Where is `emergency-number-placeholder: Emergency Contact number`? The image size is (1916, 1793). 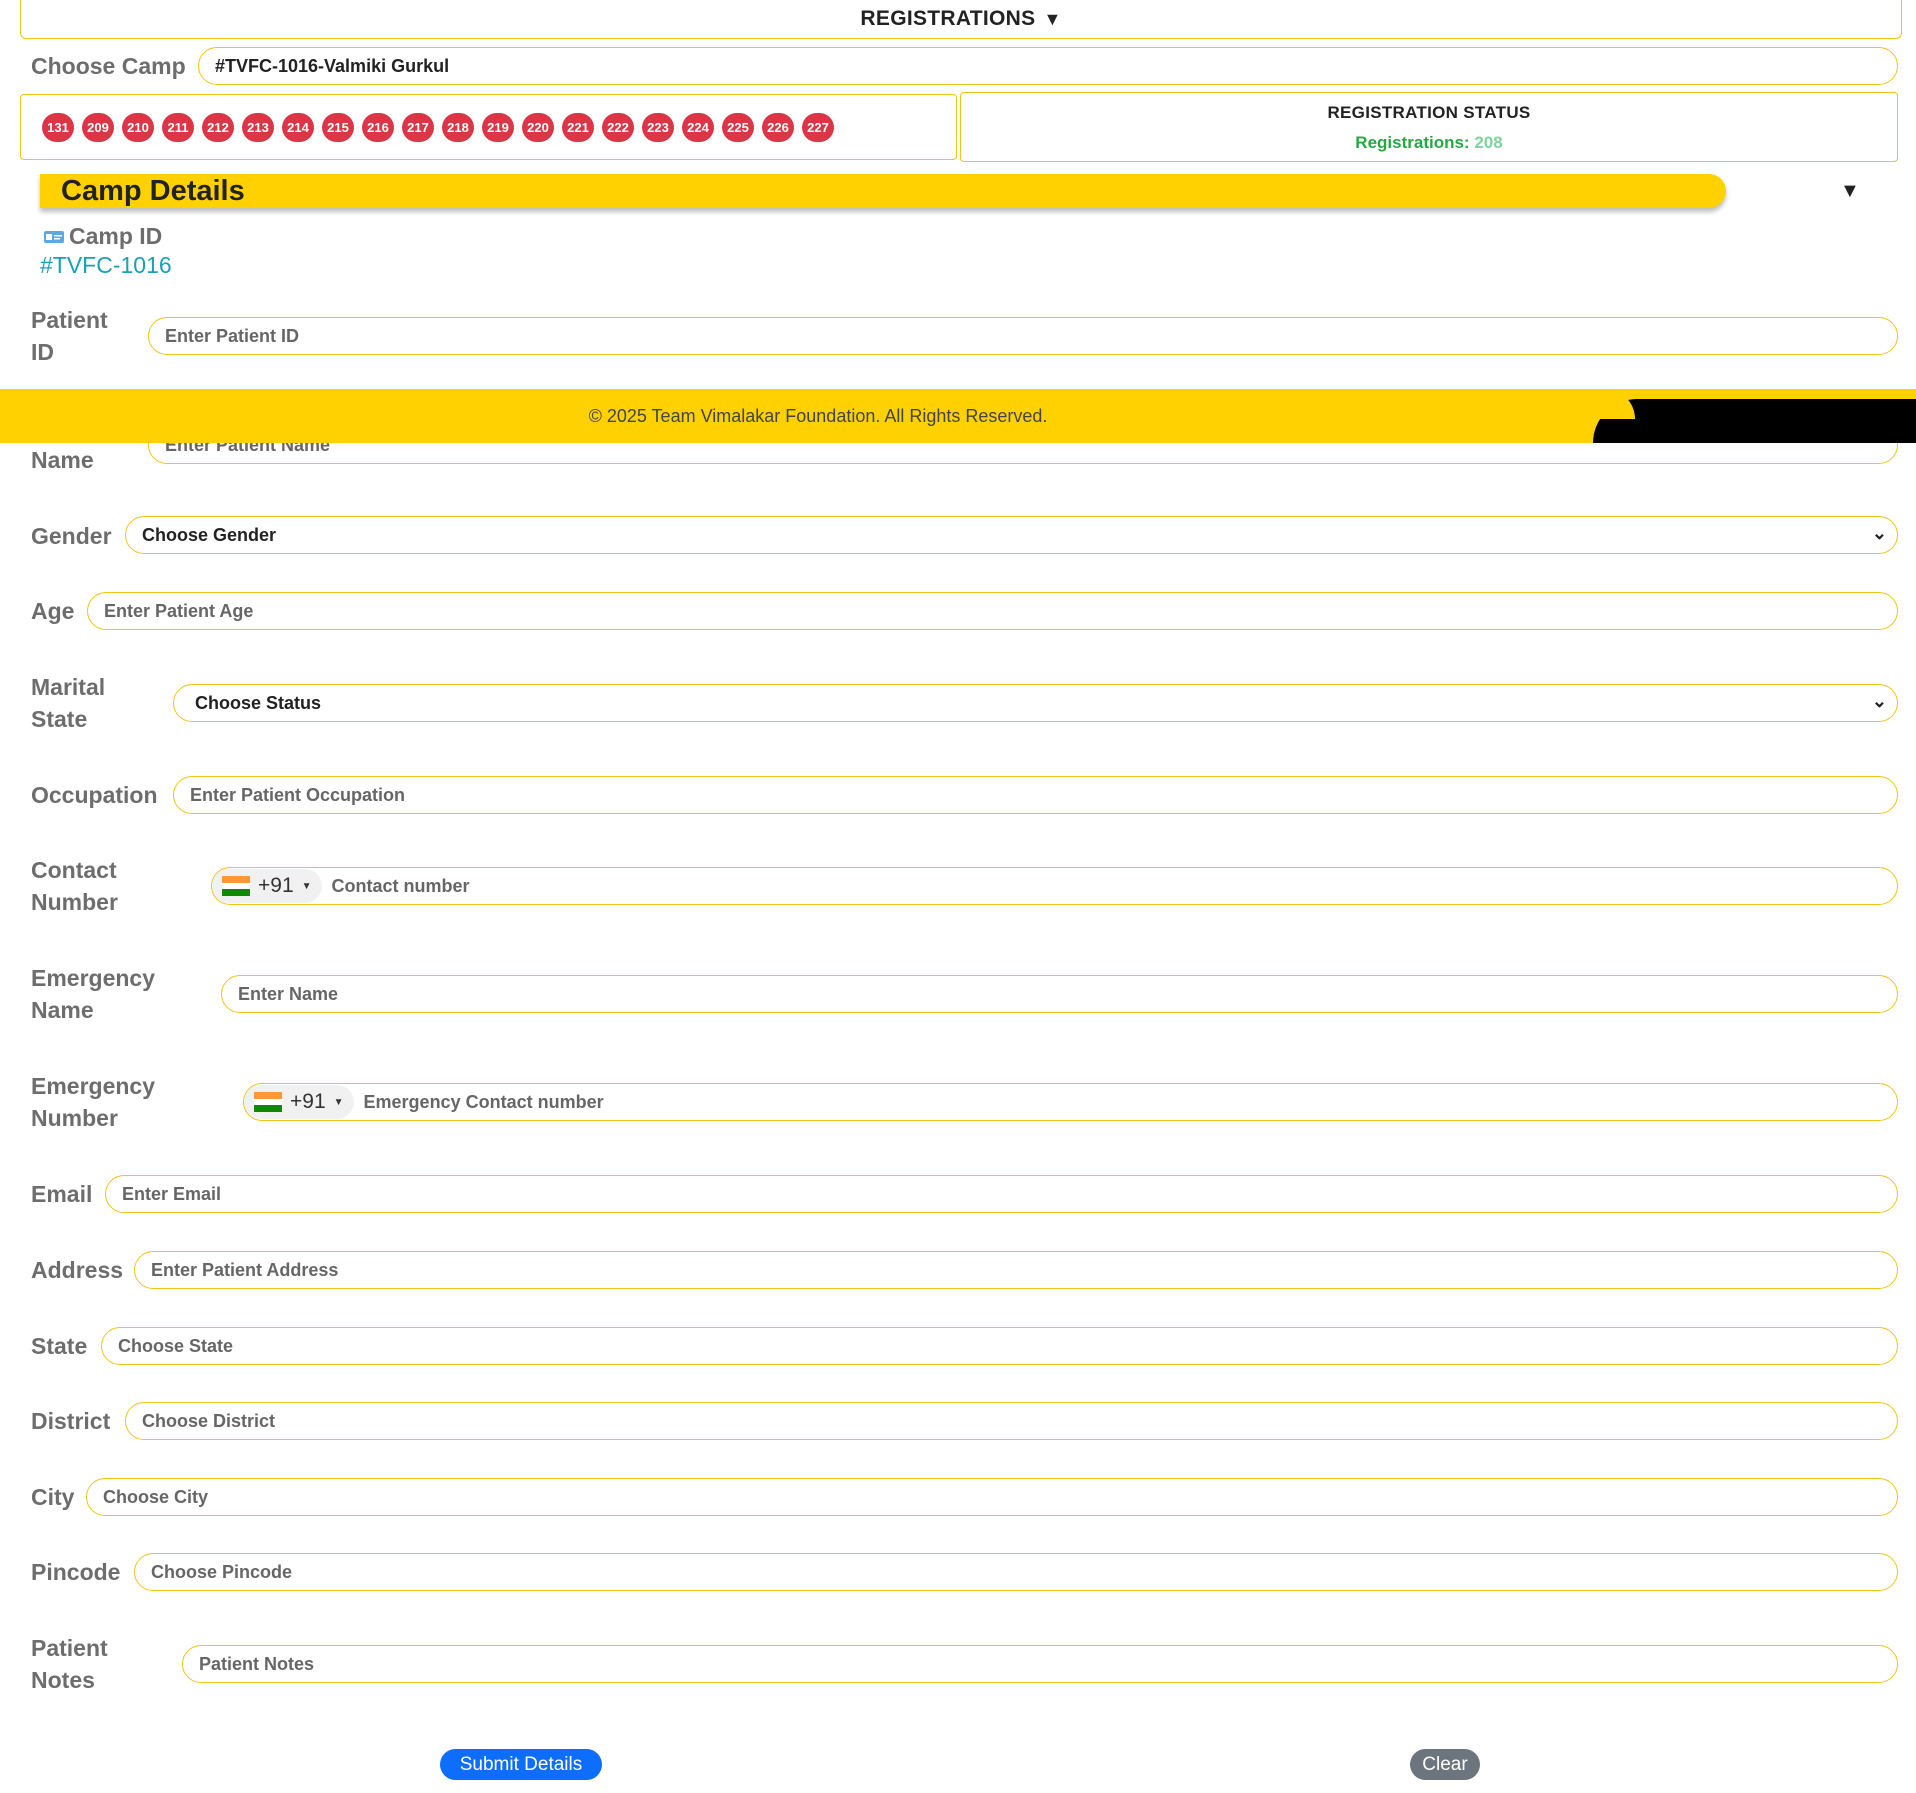 emergency-number-placeholder: Emergency Contact number is located at coordinates (483, 1101).